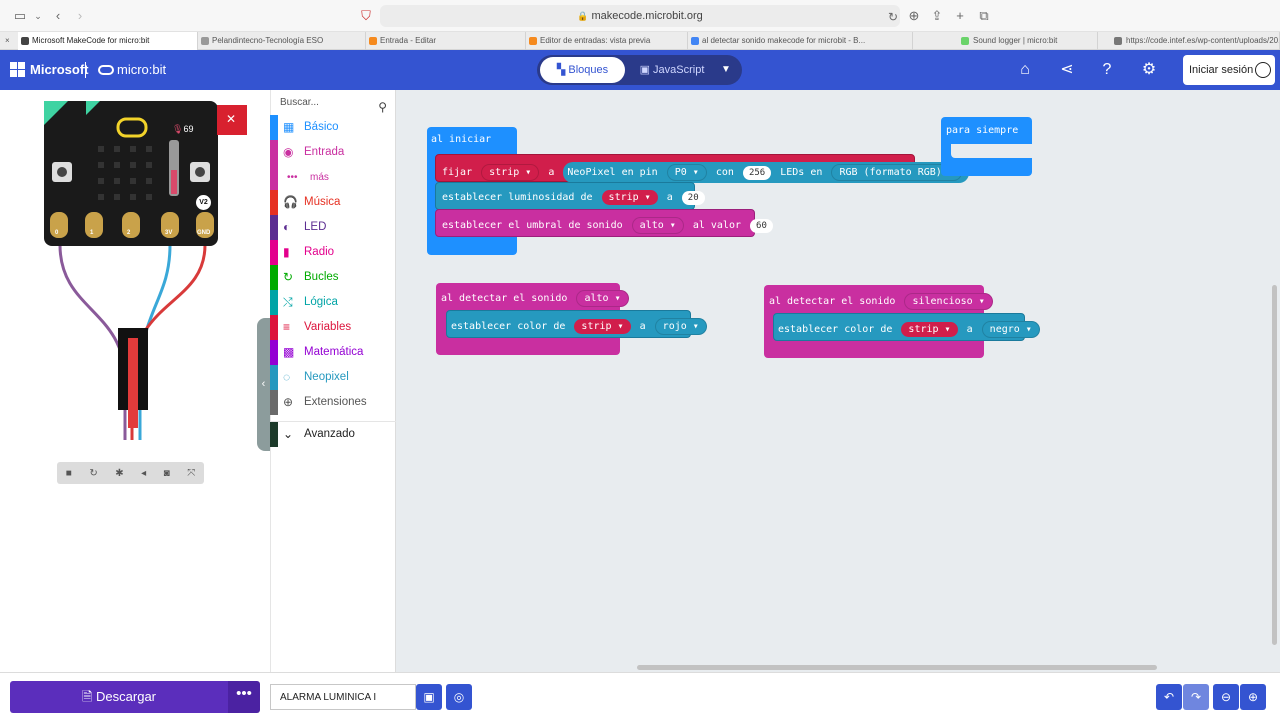 This screenshot has width=1280, height=720. I want to click on sound-level-dropdown: alto ▾, so click(602, 298).